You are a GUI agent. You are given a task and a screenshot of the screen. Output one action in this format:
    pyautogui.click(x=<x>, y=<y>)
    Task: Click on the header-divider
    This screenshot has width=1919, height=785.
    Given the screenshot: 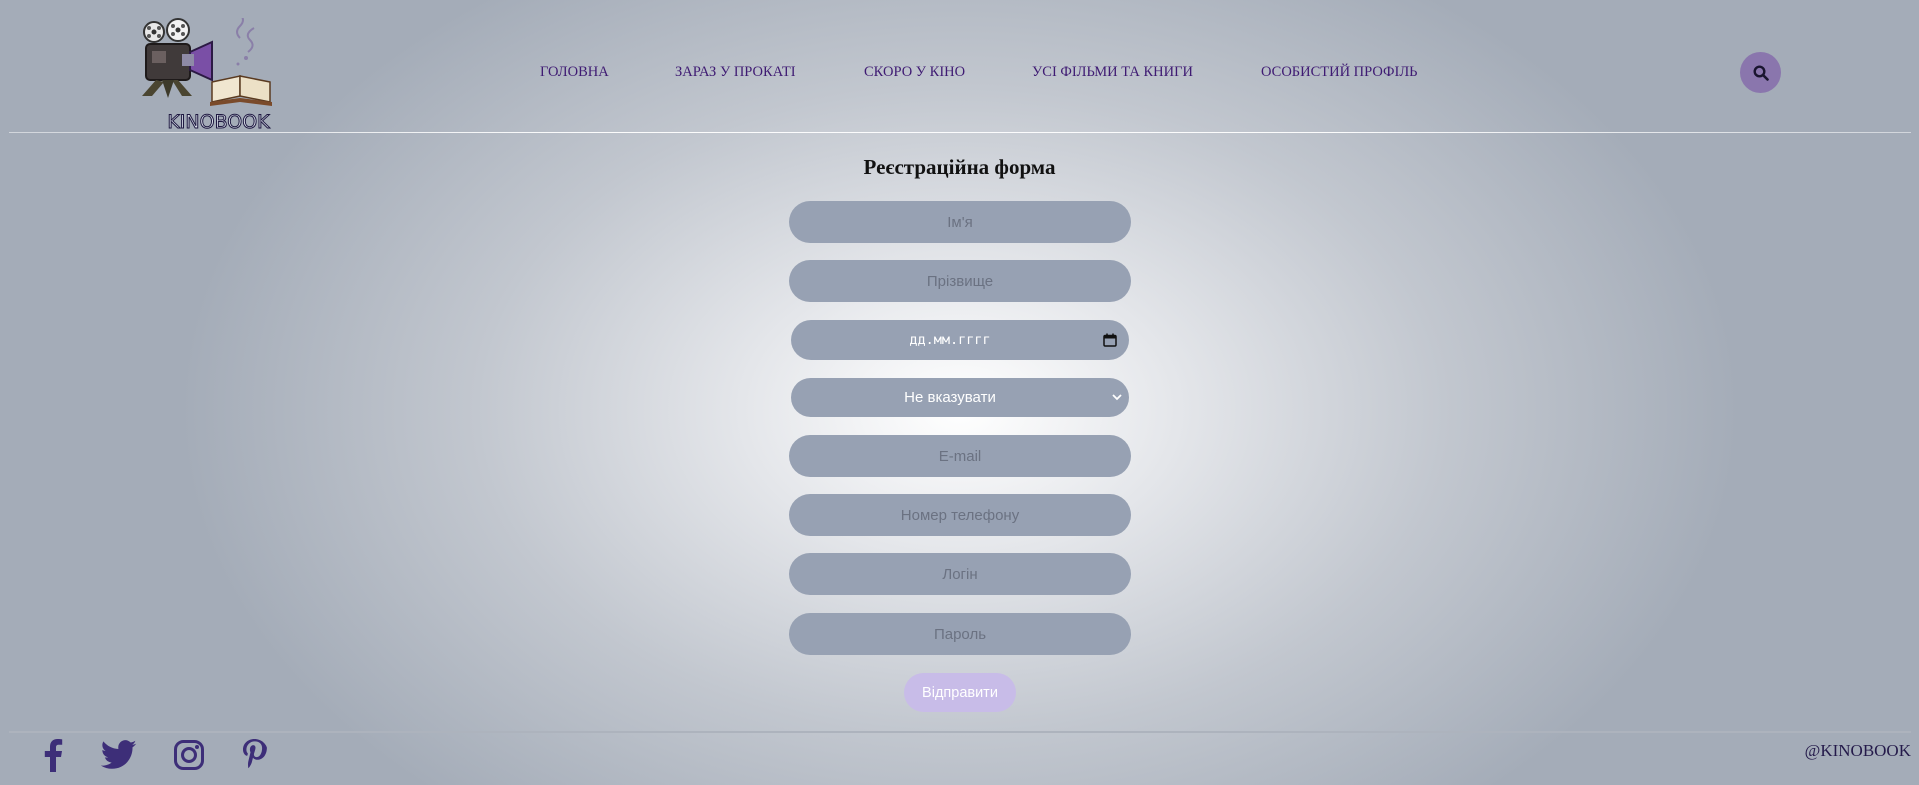 What is the action you would take?
    pyautogui.click(x=960, y=132)
    